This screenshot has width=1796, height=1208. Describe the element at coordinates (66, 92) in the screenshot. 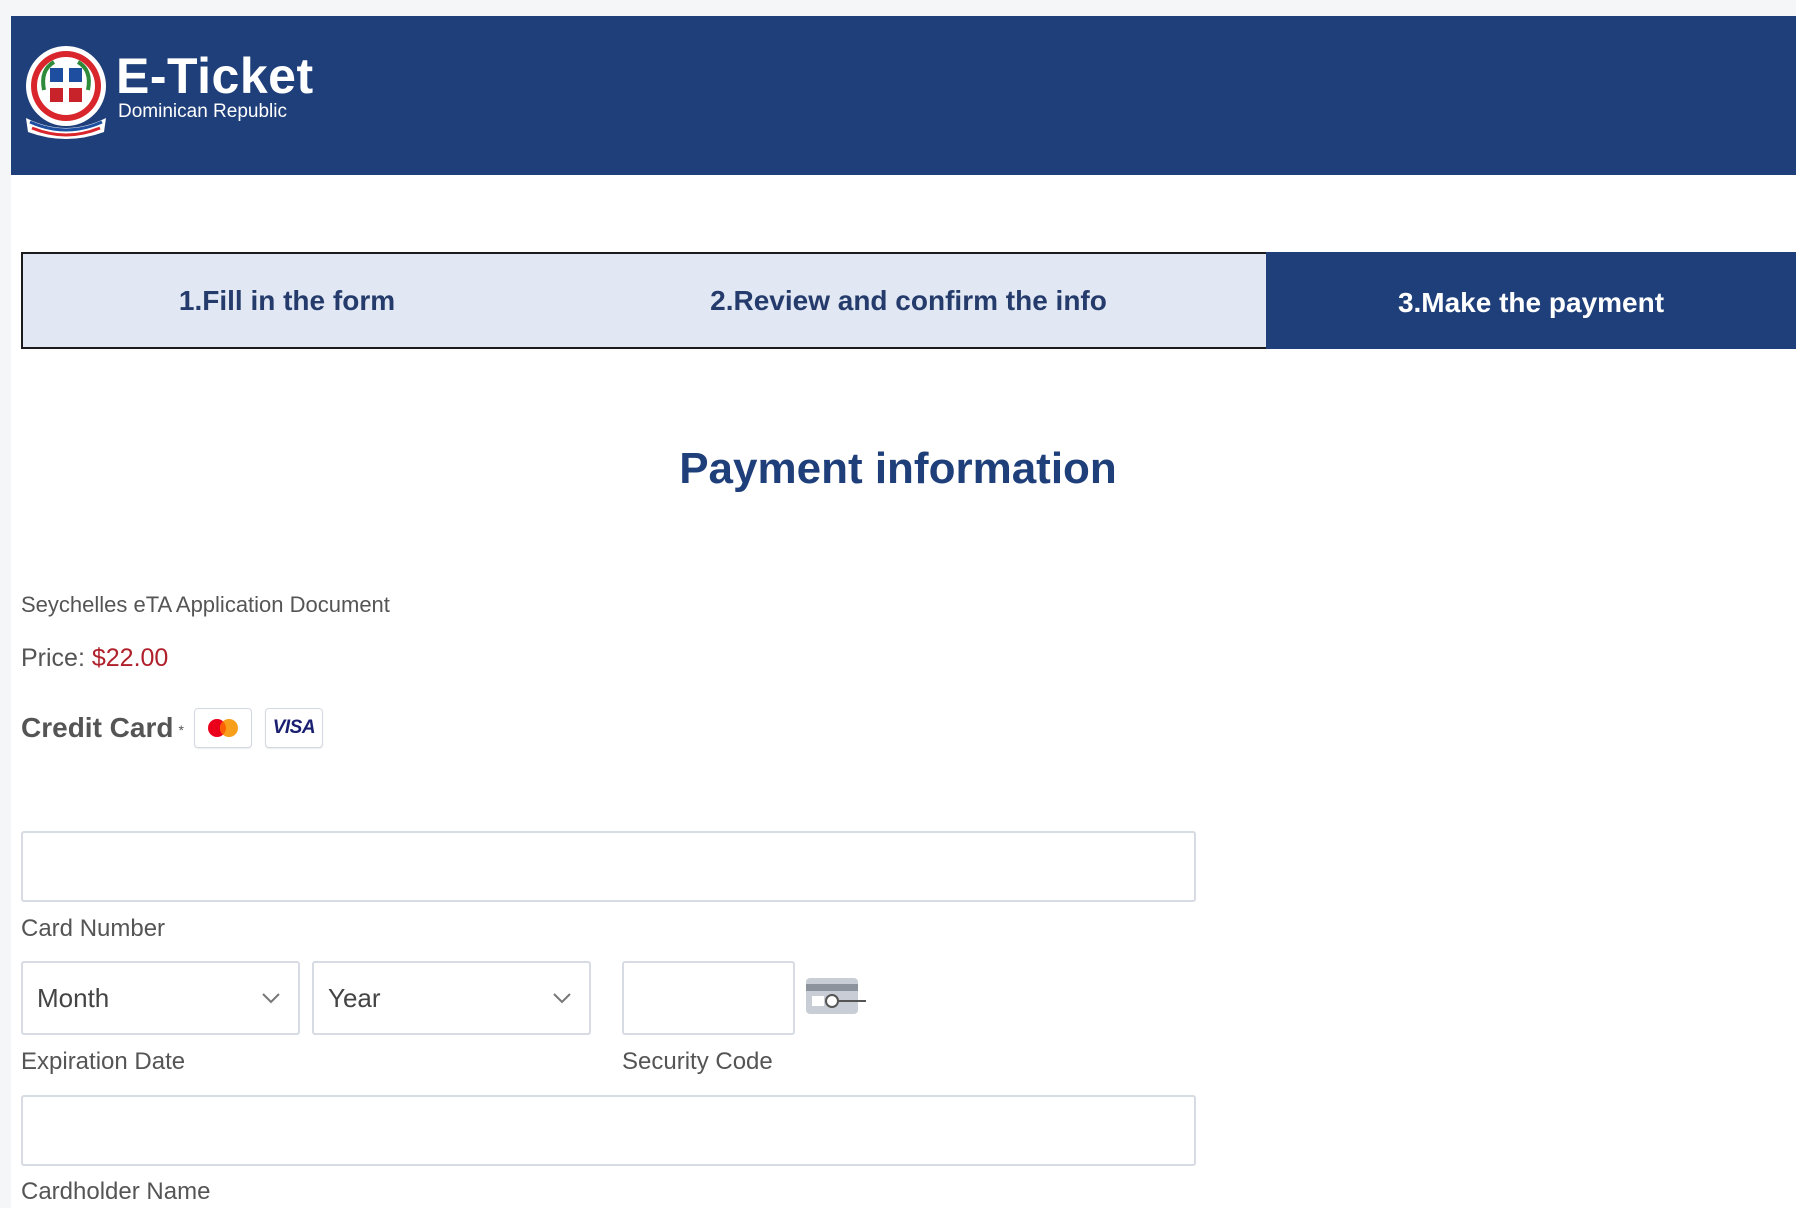

I see `coat-of-arms-logo` at that location.